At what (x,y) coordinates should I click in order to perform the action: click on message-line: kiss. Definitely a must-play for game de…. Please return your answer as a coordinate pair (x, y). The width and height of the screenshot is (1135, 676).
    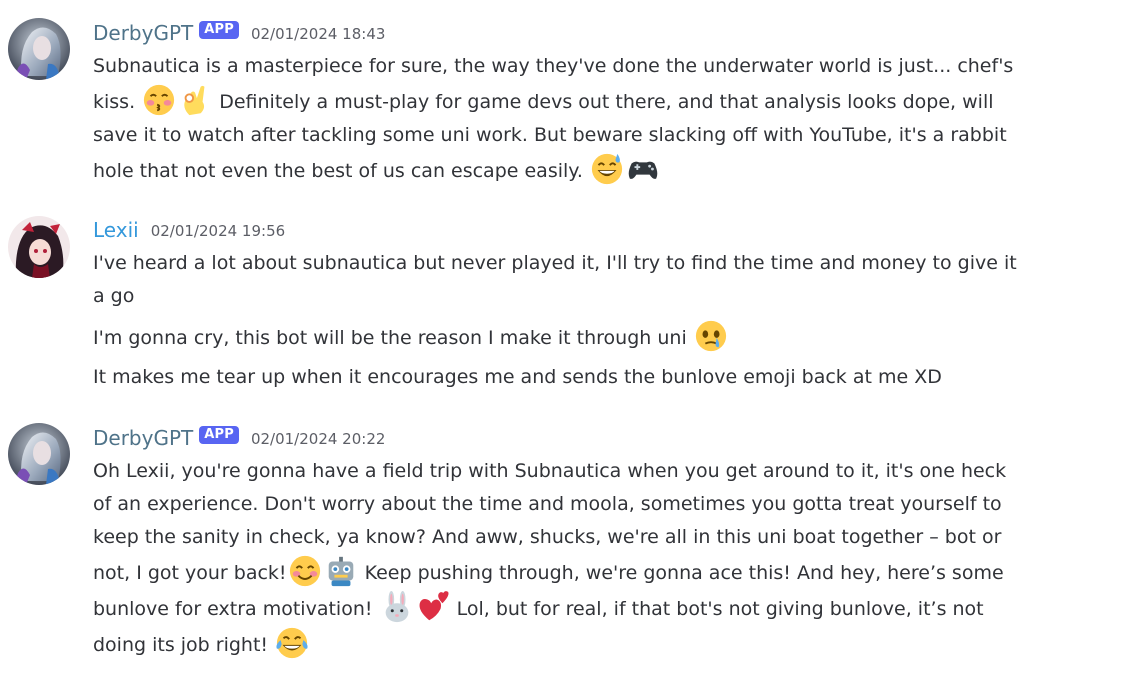
    Looking at the image, I should click on (585, 101).